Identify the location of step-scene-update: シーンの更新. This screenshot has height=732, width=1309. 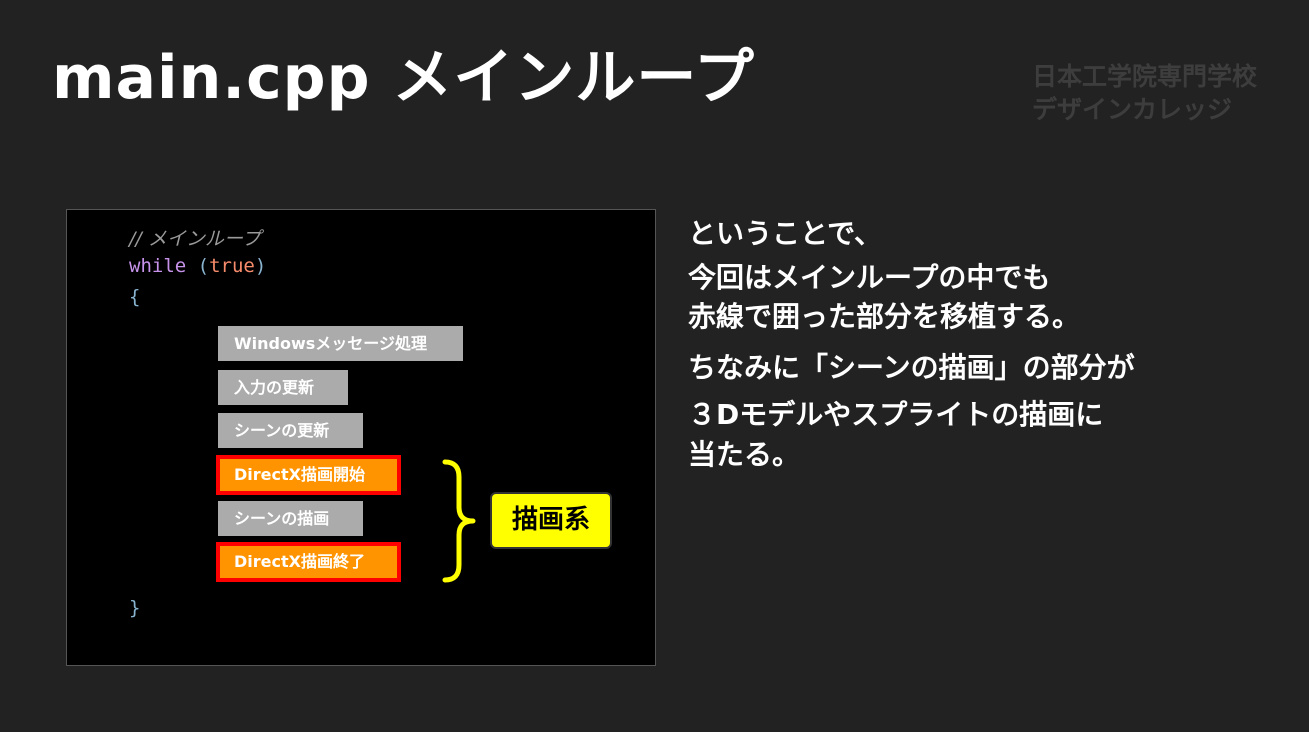
(290, 430).